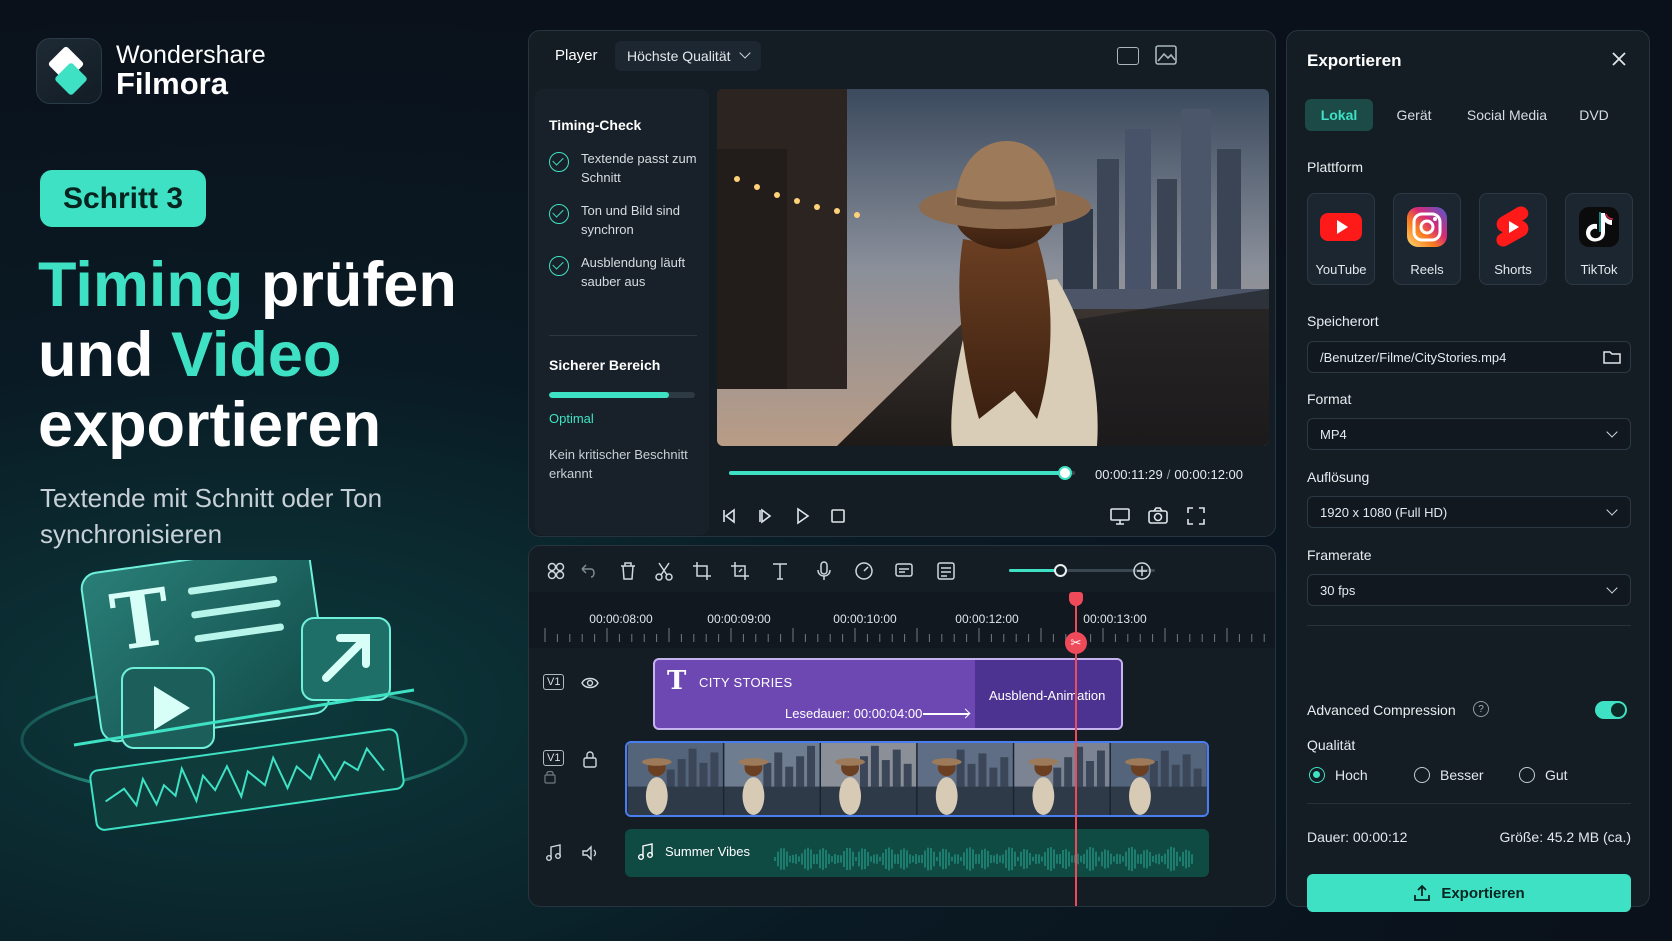 This screenshot has height=941, width=1672. Describe the element at coordinates (1513, 239) in the screenshot. I see `platform-shorts: Shorts` at that location.